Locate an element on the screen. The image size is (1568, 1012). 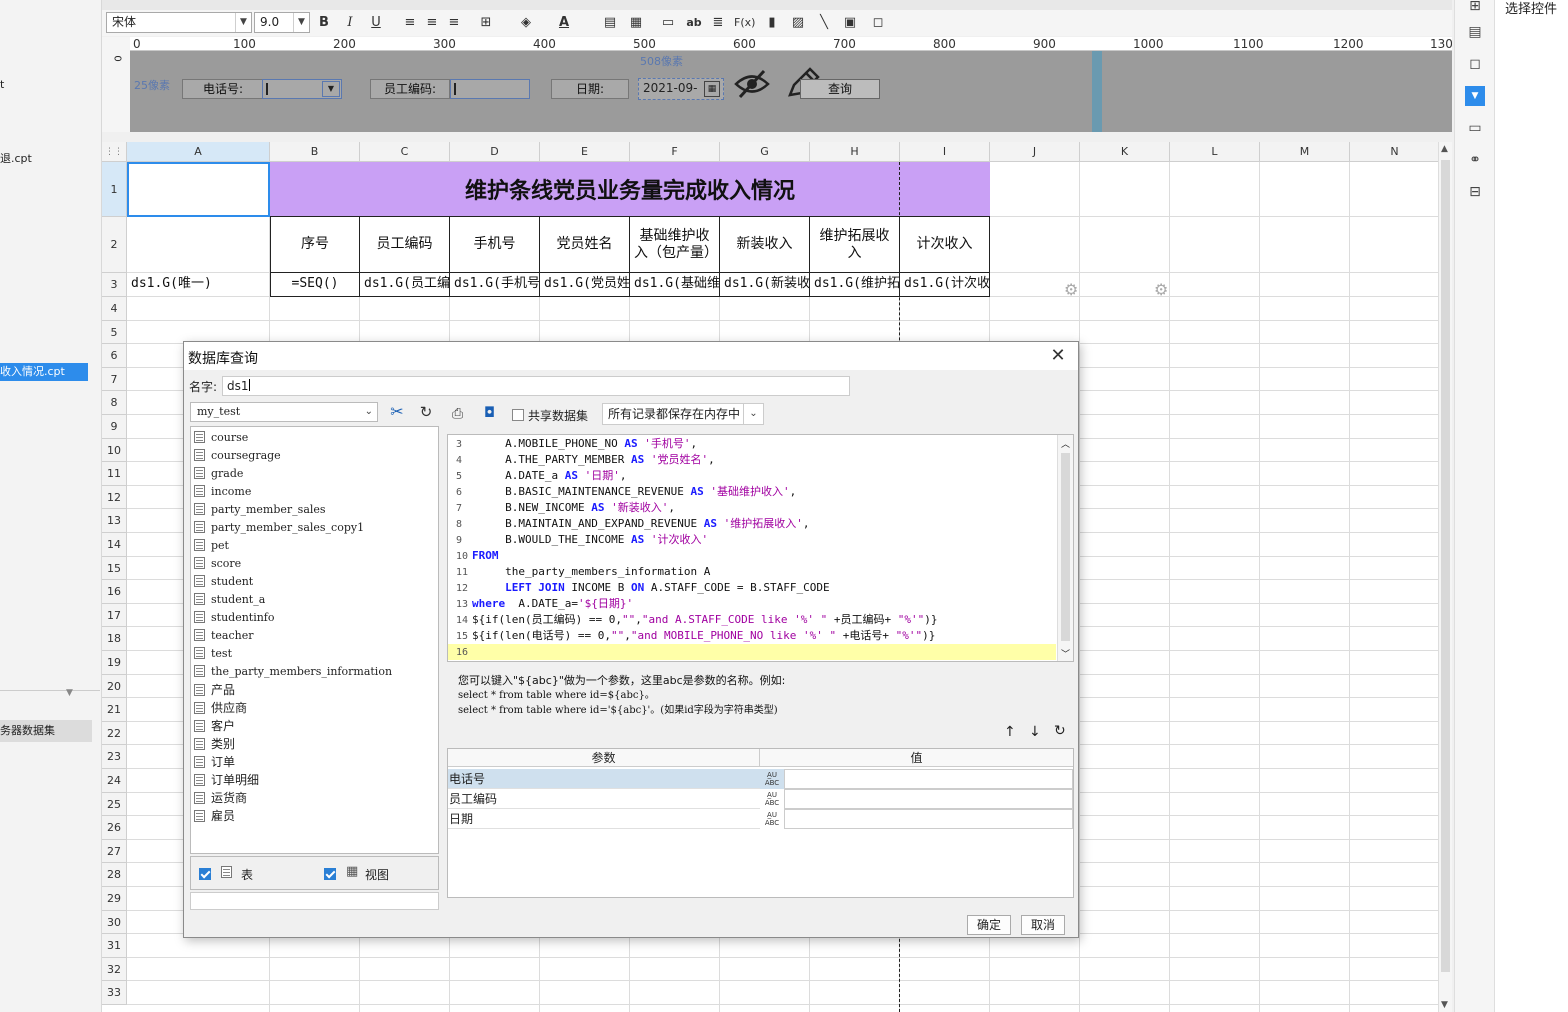
align-center-icon: ≡ is located at coordinates (432, 23).